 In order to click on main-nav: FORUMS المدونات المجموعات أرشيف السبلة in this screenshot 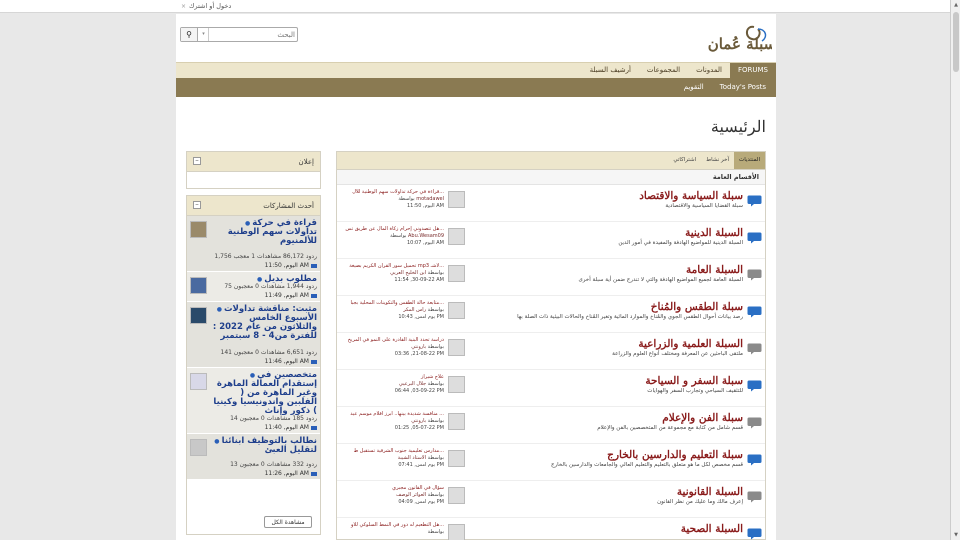, I will do `click(476, 70)`.